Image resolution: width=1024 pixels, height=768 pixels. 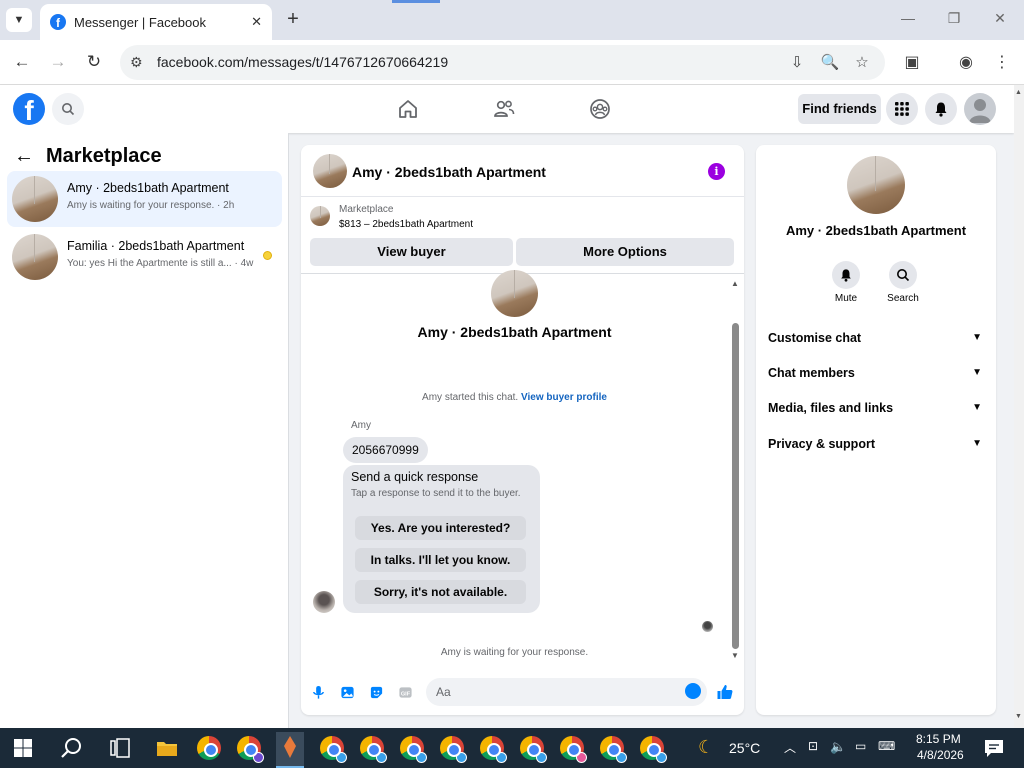 What do you see at coordinates (120, 748) in the screenshot?
I see `task-view-icon` at bounding box center [120, 748].